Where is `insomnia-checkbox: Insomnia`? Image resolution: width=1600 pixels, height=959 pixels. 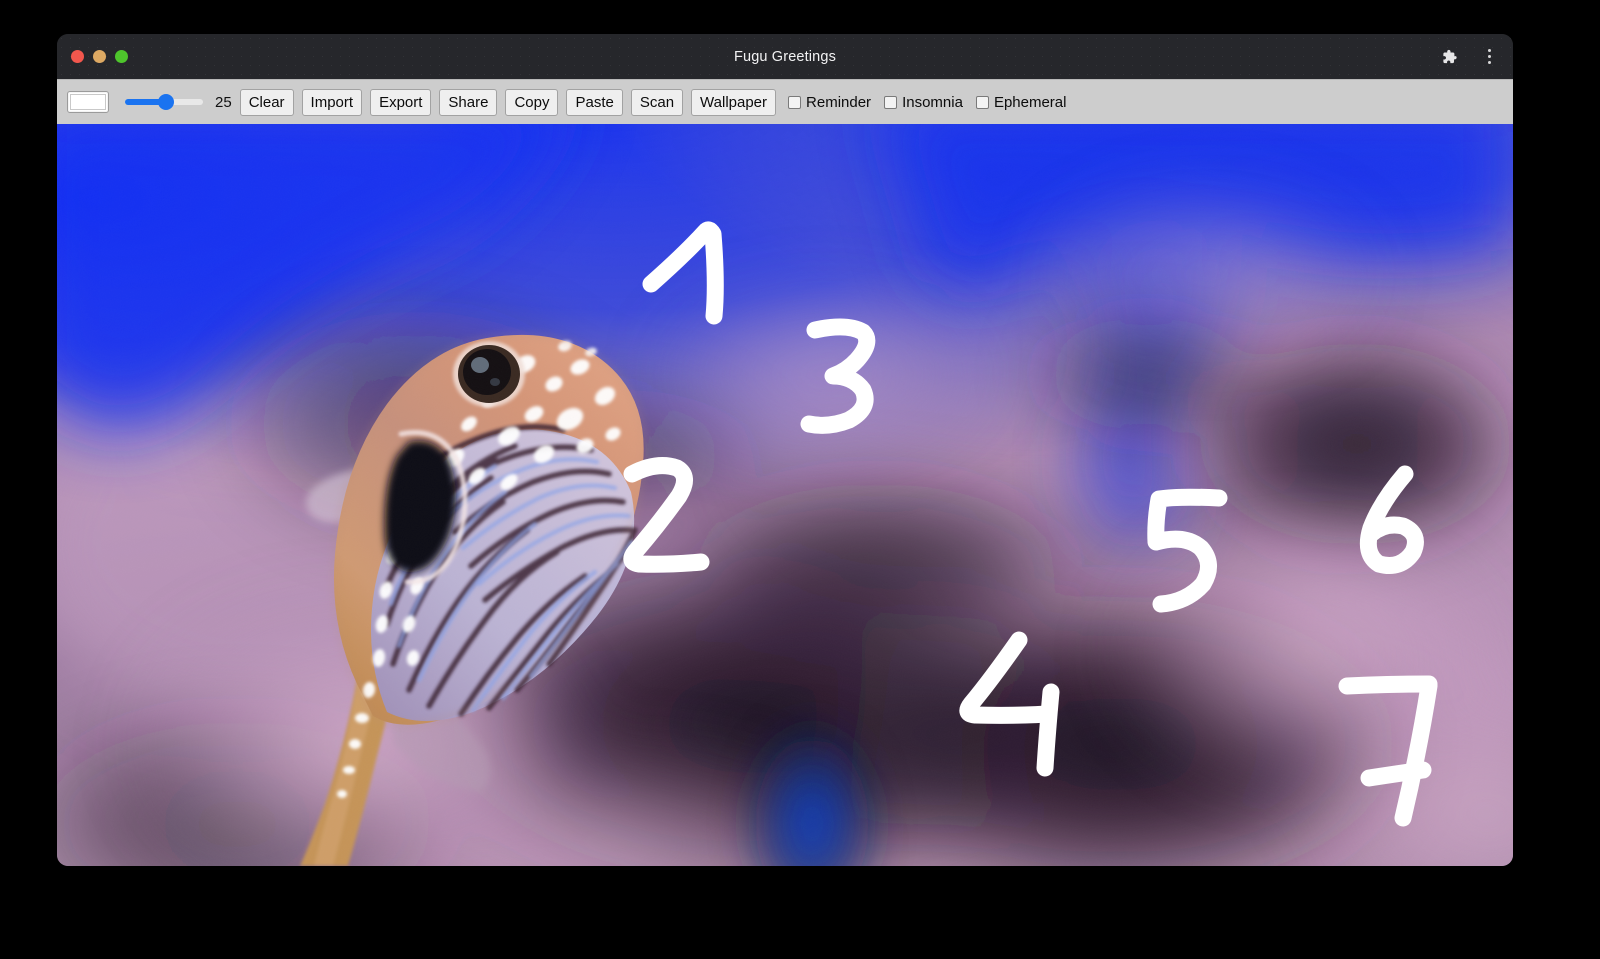
insomnia-checkbox: Insomnia is located at coordinates (923, 102).